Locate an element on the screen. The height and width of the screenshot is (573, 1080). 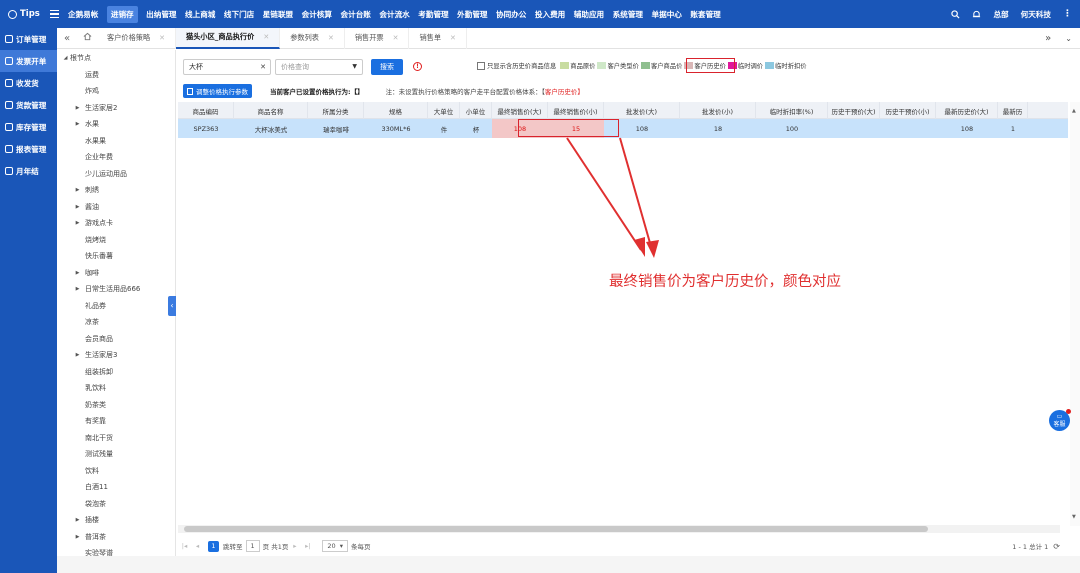
scroll-down-icon: ▼ is located at coordinates (1074, 517).